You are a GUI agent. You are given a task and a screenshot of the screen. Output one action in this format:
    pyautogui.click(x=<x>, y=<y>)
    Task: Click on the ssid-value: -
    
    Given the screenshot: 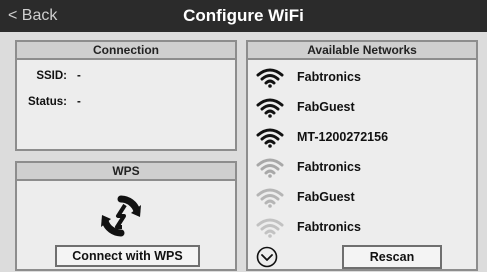 What is the action you would take?
    pyautogui.click(x=79, y=76)
    